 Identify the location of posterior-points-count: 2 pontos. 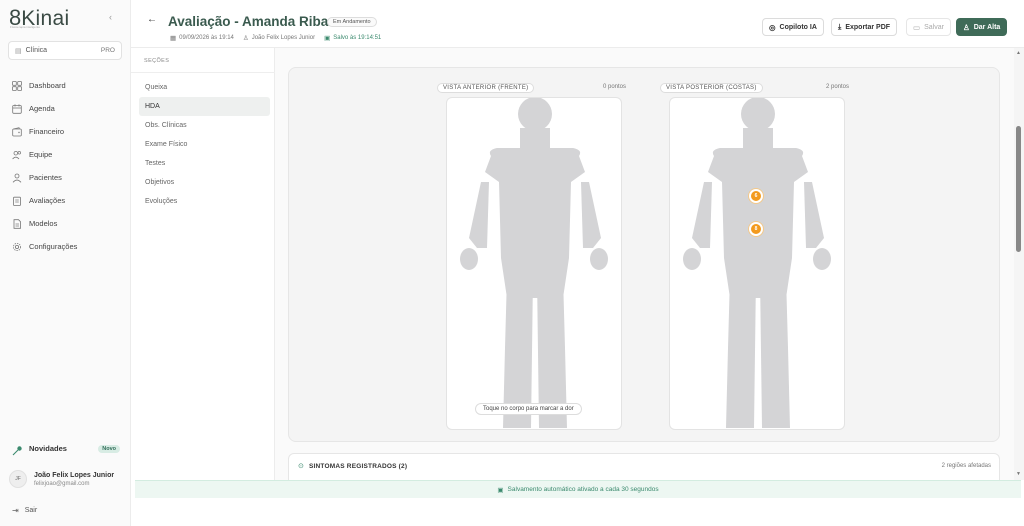
(838, 87).